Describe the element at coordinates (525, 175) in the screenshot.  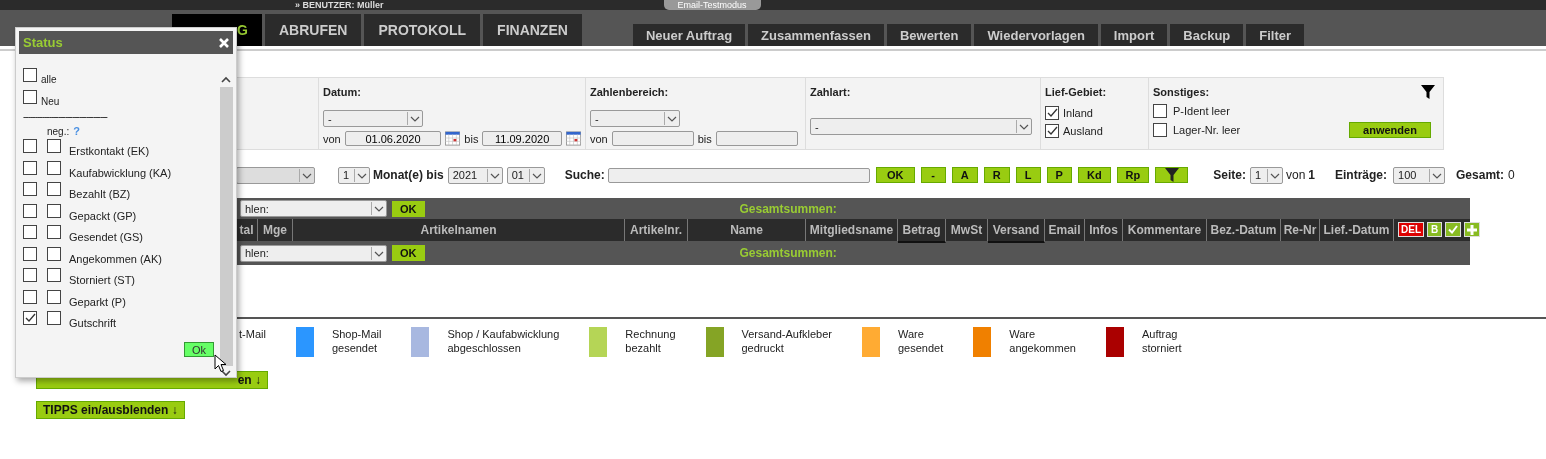
I see `dropdown: 01` at that location.